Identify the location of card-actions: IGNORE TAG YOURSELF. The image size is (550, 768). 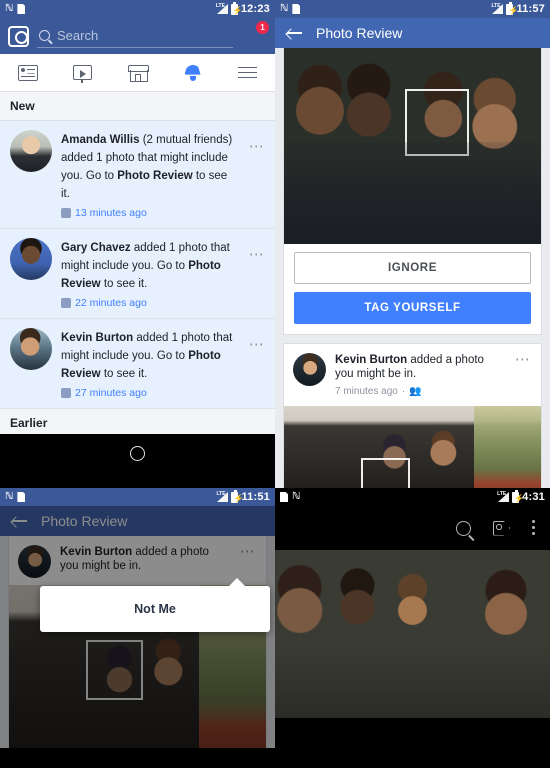
(412, 289).